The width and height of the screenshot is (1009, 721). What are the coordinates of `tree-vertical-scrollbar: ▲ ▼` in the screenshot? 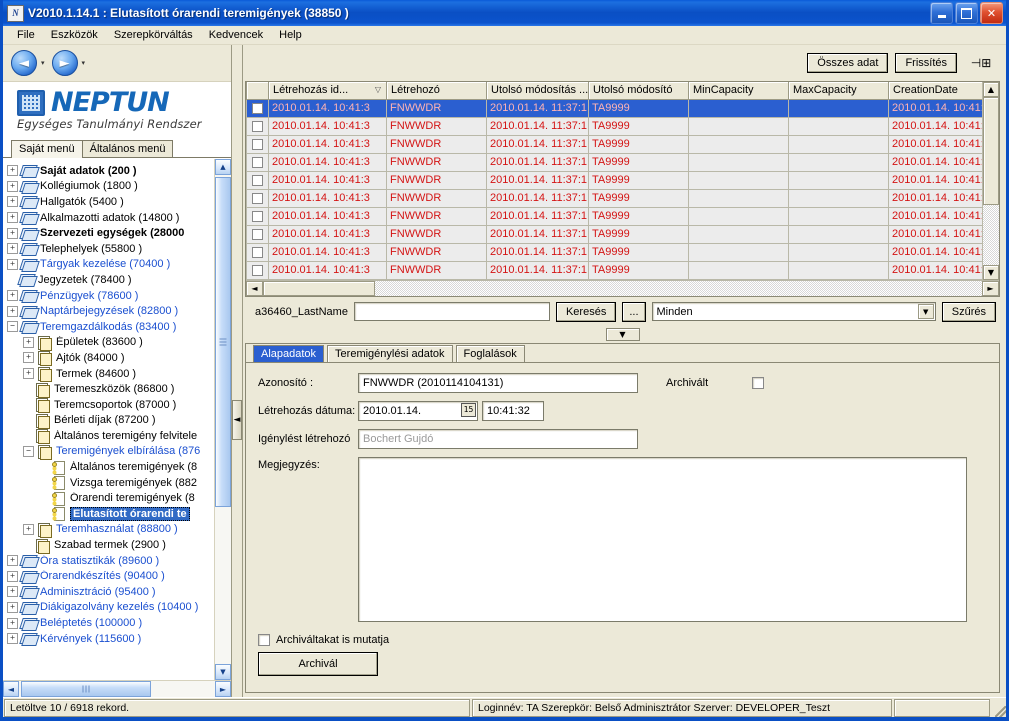 It's located at (222, 419).